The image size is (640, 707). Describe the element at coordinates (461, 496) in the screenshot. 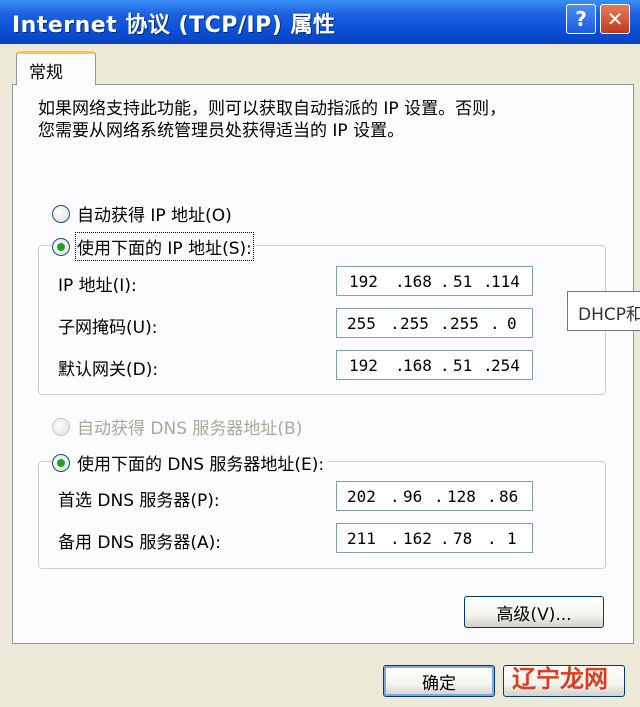

I see `ip-octet: 128` at that location.